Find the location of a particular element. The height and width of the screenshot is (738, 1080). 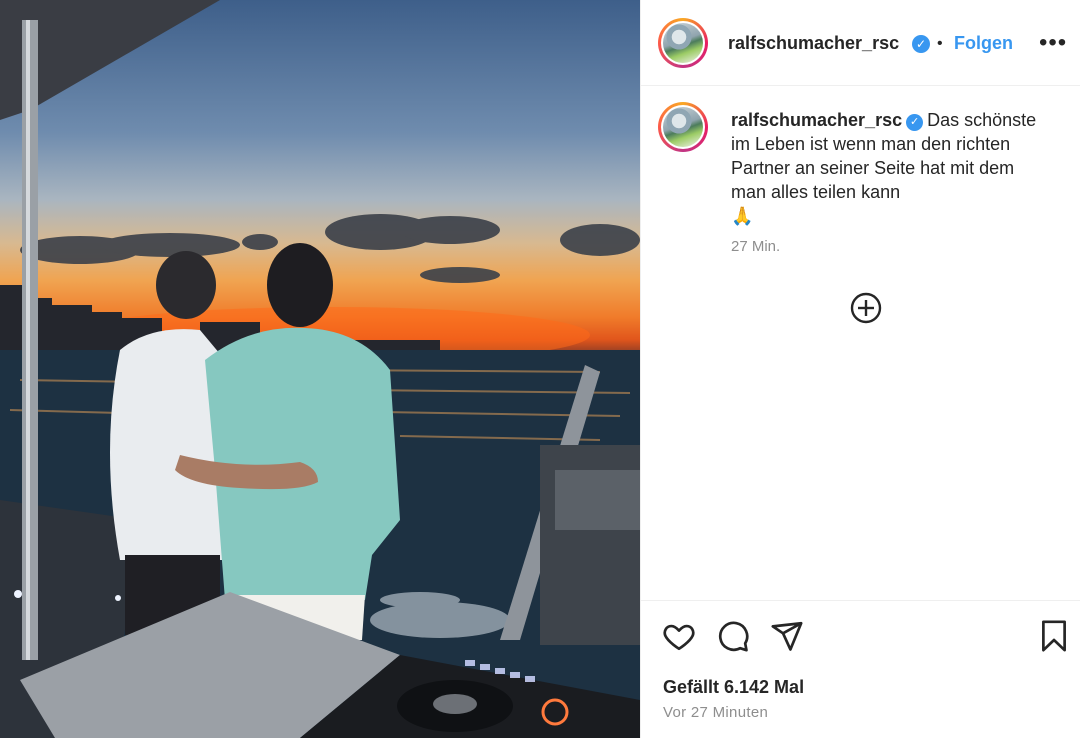

caption-avatar is located at coordinates (683, 127).